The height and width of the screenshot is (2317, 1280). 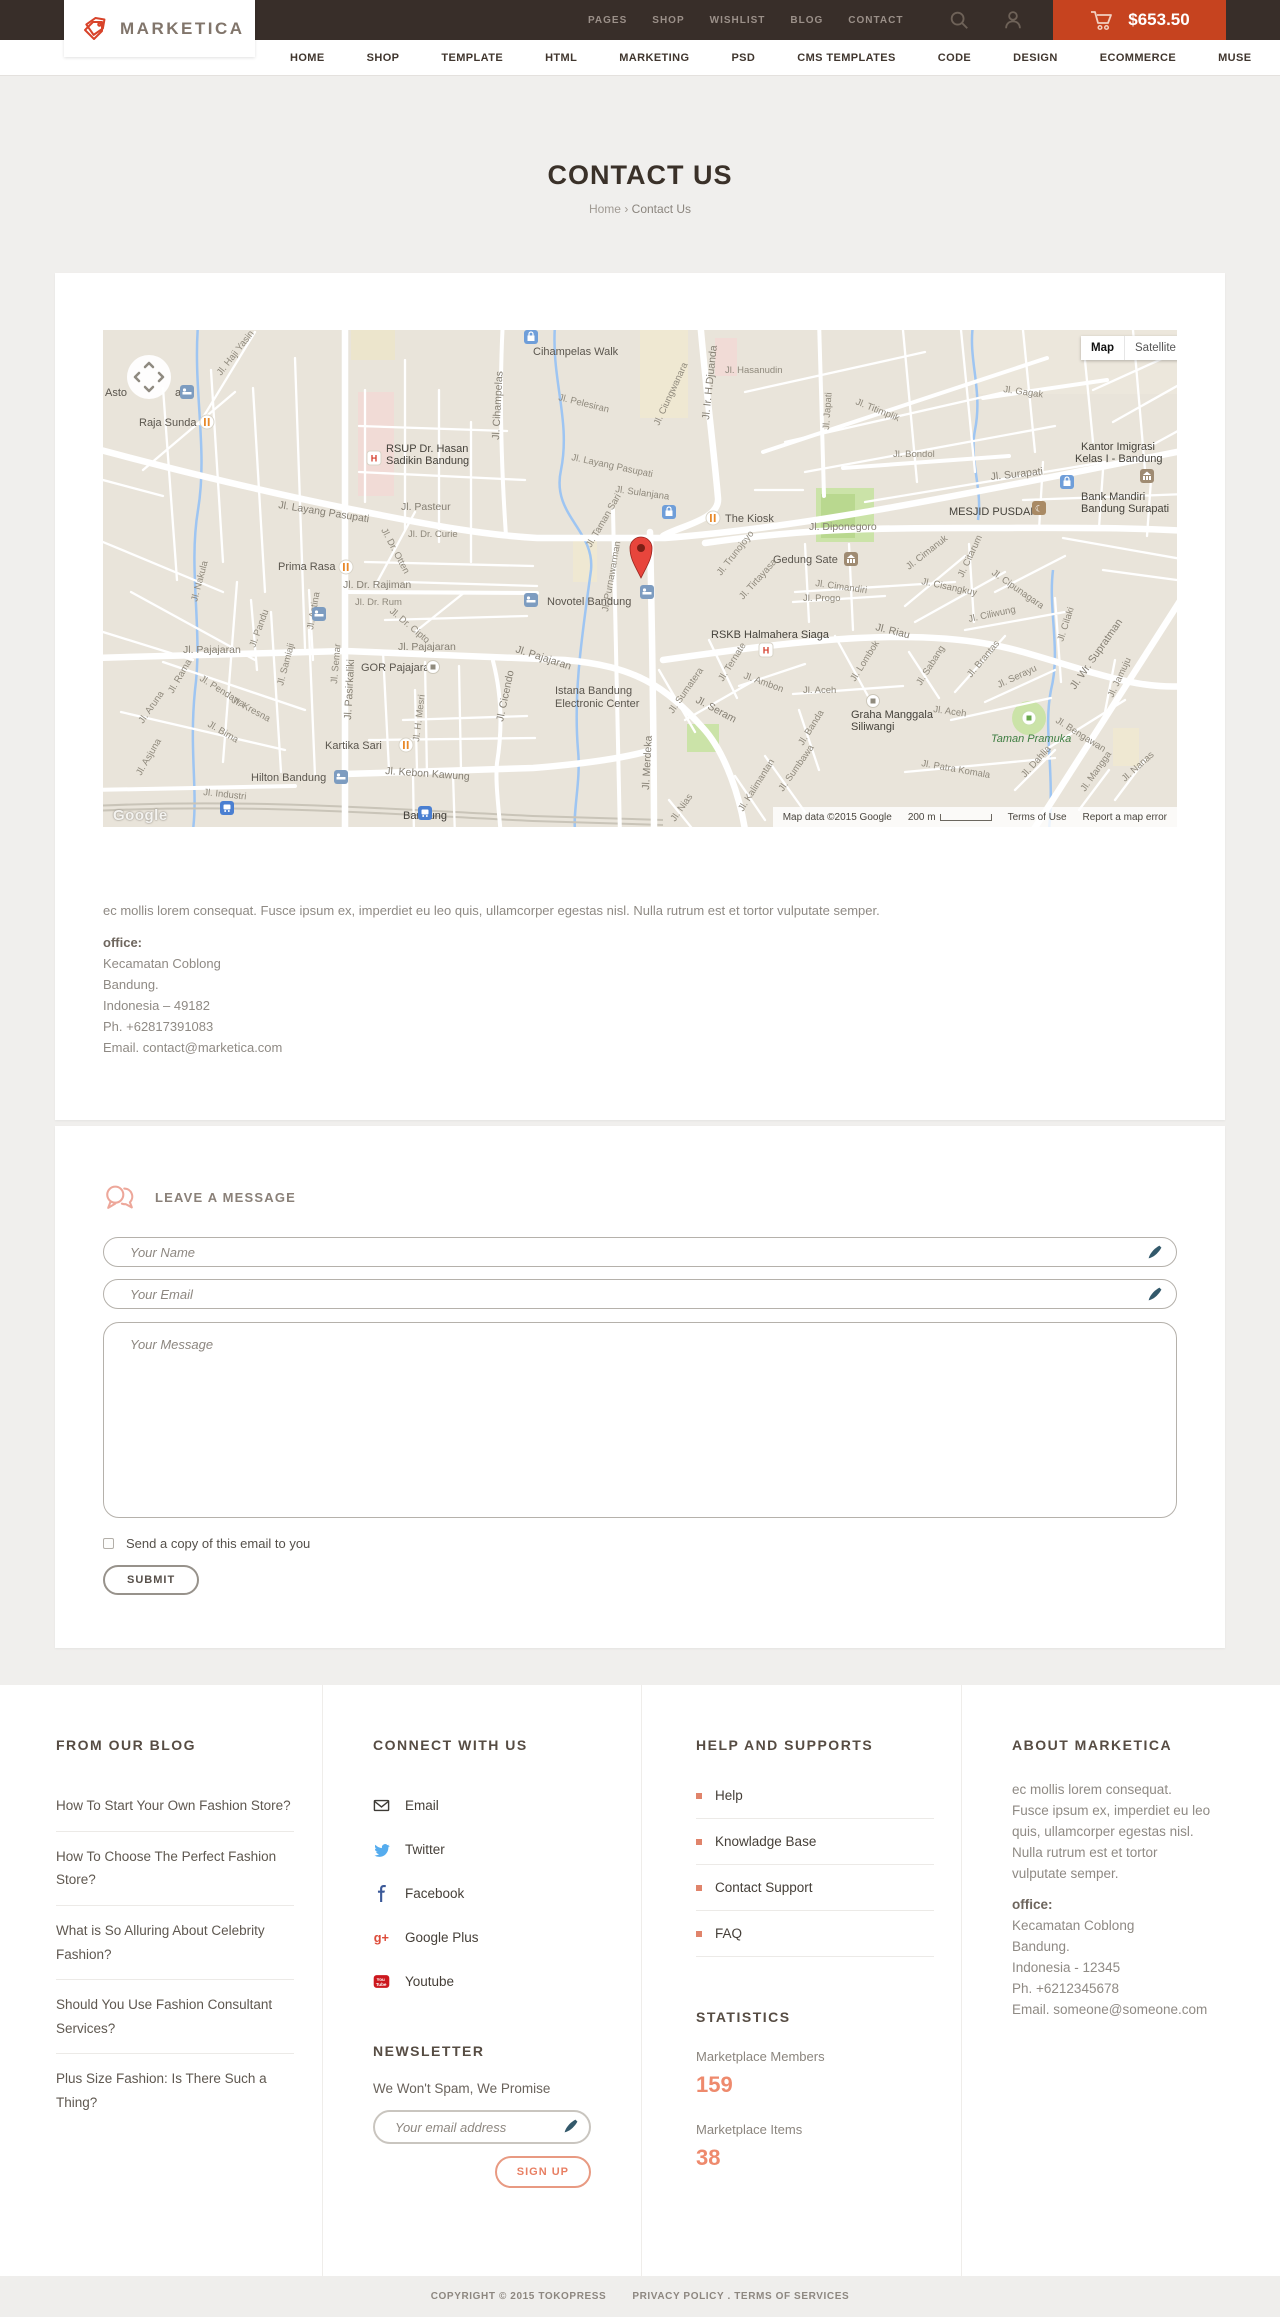 I want to click on newsletter-field-wrap, so click(x=482, y=2127).